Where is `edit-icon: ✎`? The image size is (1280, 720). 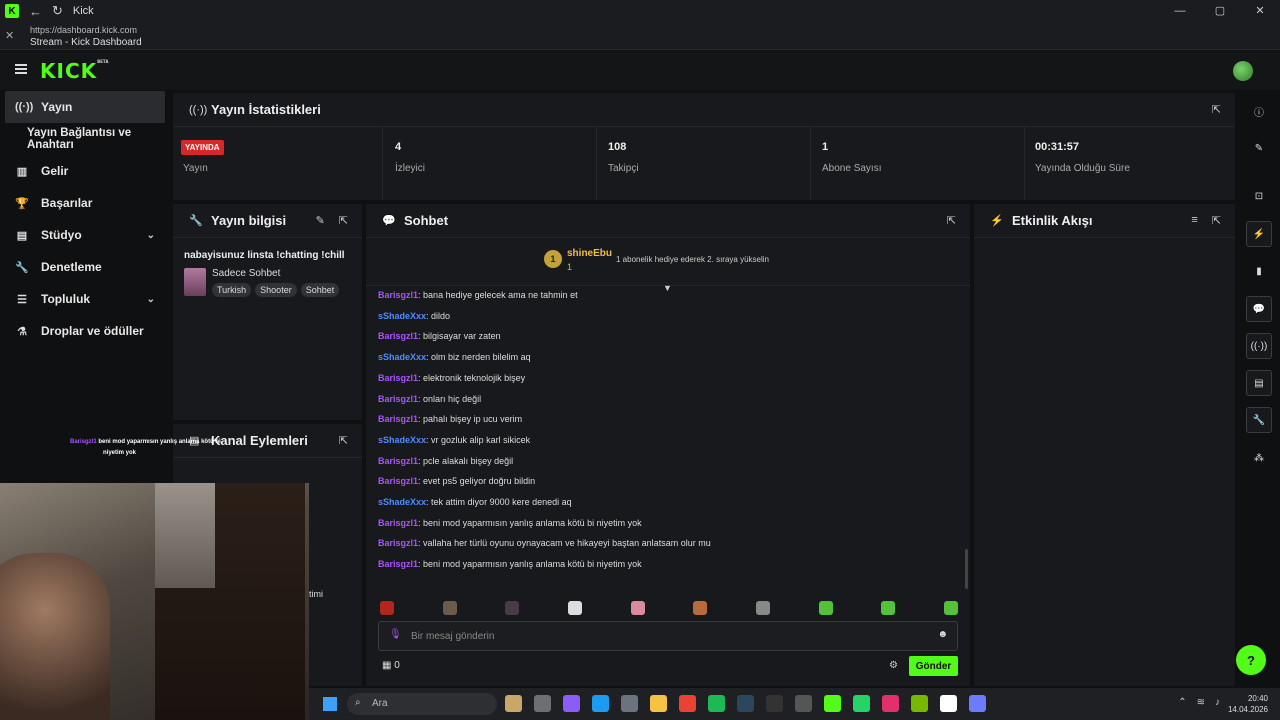
edit-icon: ✎ is located at coordinates (320, 220).